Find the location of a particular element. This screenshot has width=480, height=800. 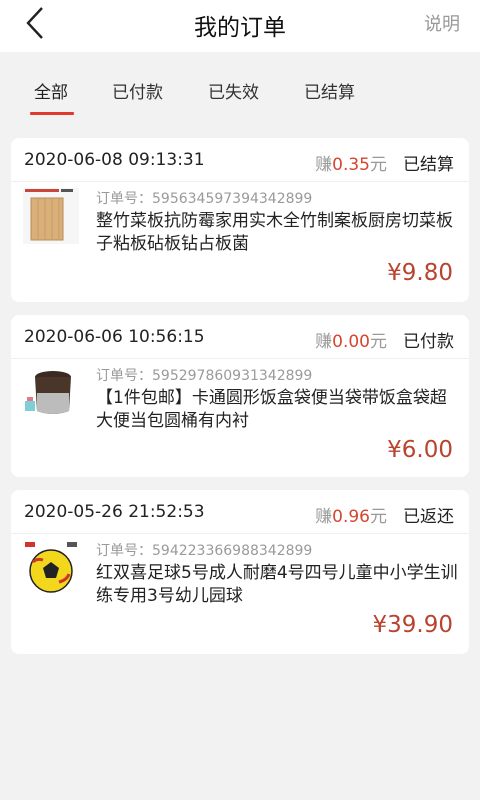

product-name: 红双喜足球5号成人耐磨4号四号儿童中小学生训练专用3号幼儿园球 is located at coordinates (277, 584).